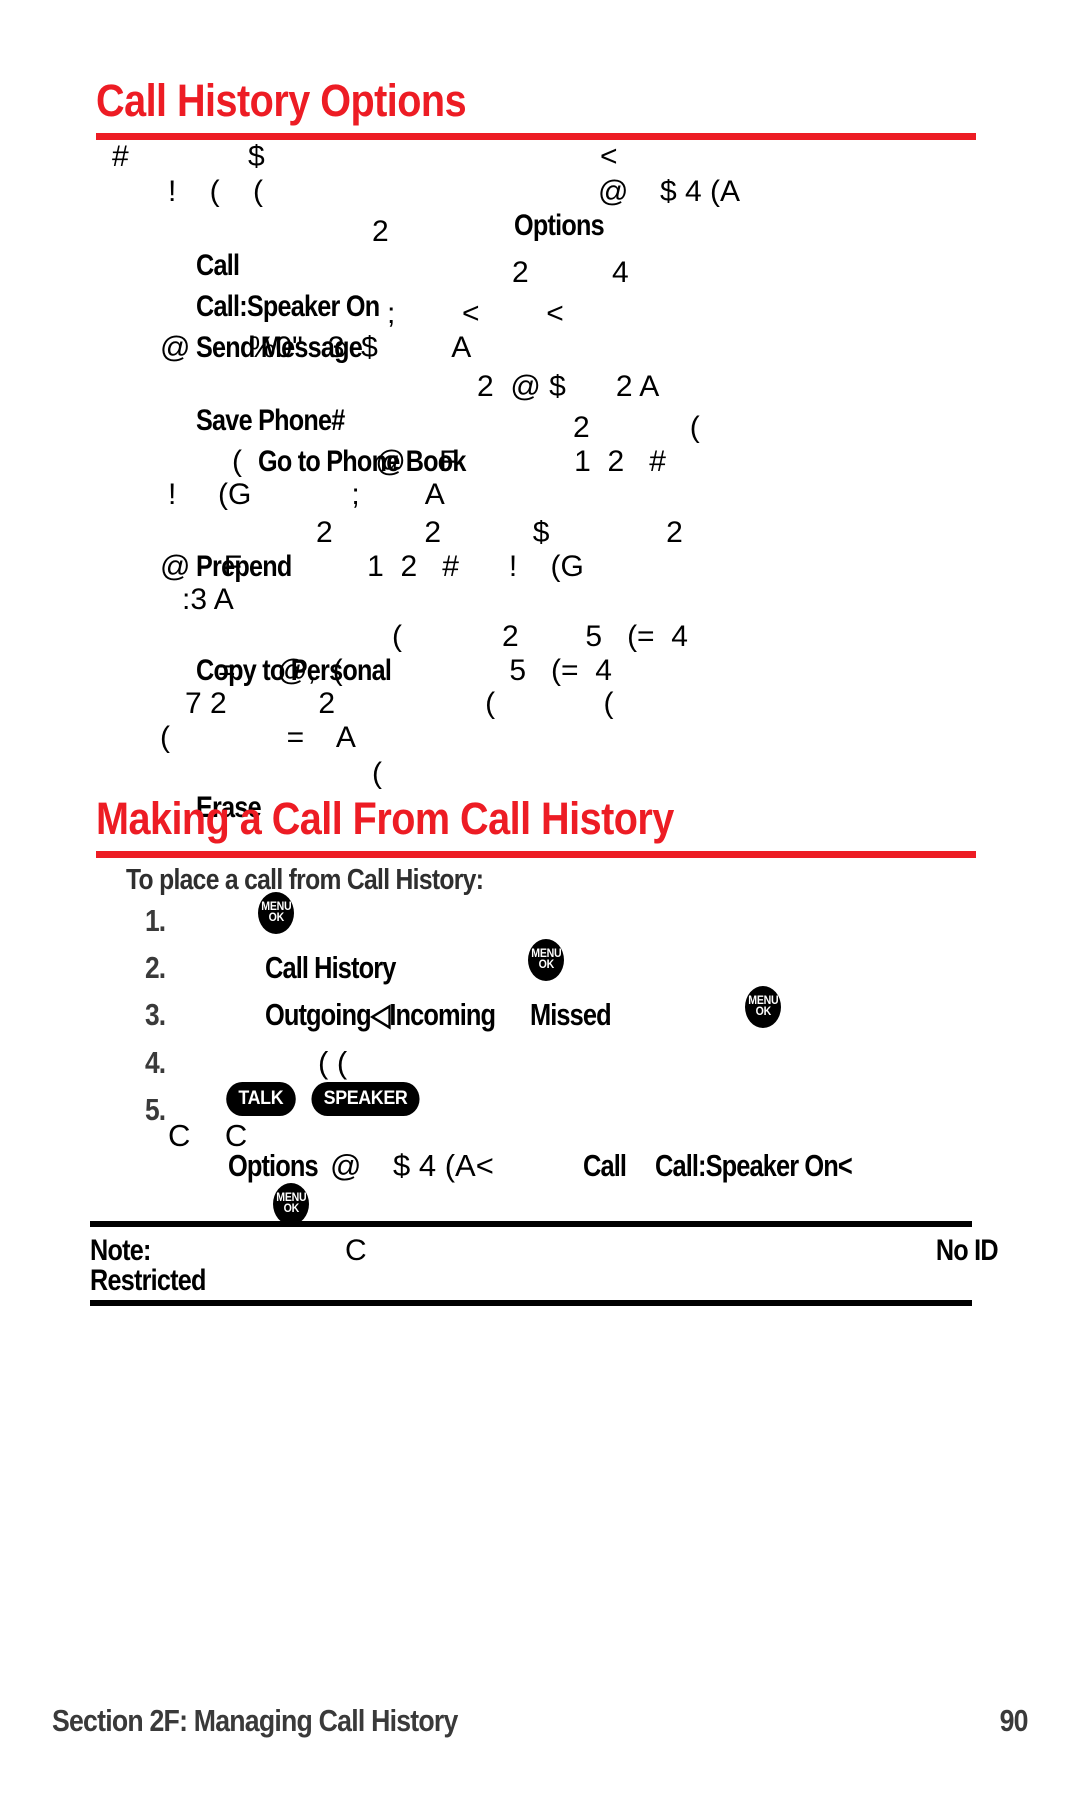  I want to click on option-call-speaker-glyphs: 2 4, so click(570, 272).